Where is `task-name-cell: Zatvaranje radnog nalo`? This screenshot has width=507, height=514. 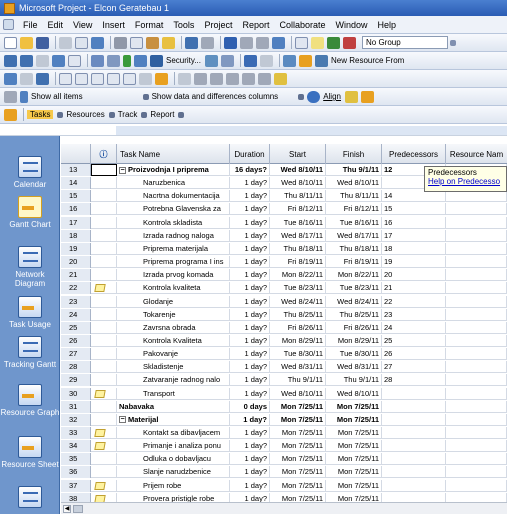 task-name-cell: Zatvaranje radnog nalo is located at coordinates (173, 380).